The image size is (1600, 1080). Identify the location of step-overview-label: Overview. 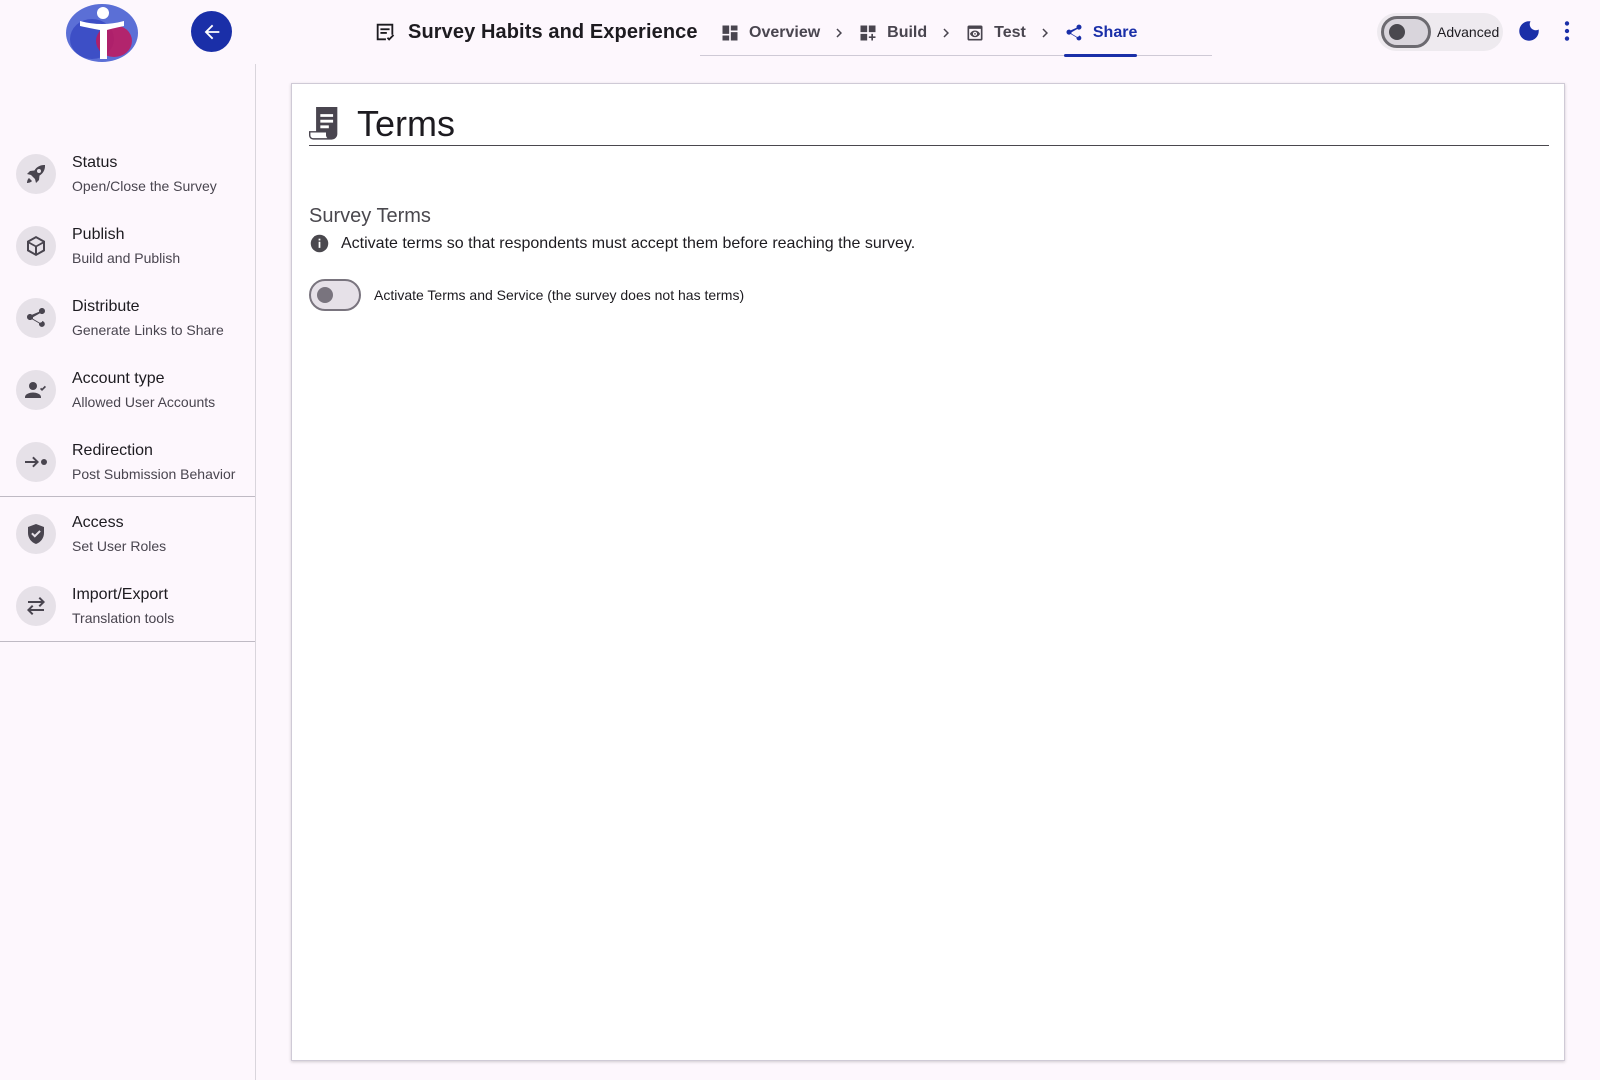
(785, 32).